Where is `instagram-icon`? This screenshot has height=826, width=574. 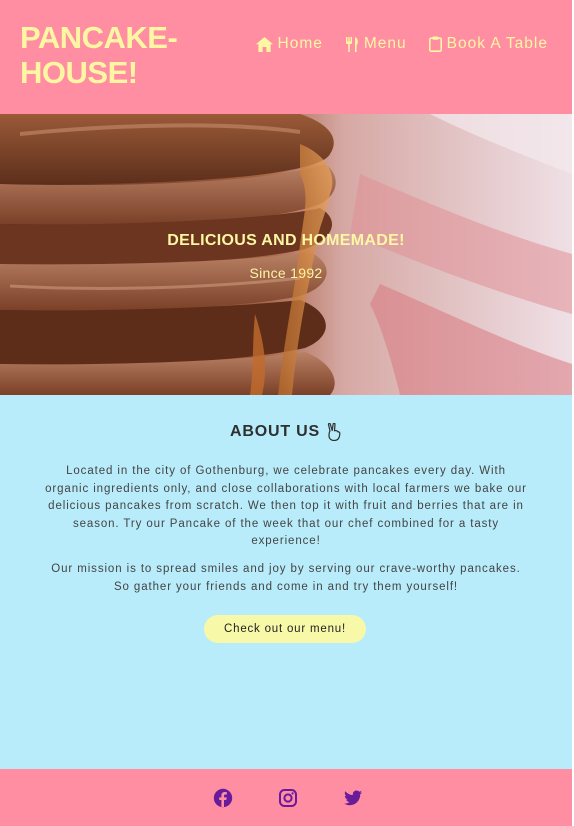
instagram-icon is located at coordinates (288, 798).